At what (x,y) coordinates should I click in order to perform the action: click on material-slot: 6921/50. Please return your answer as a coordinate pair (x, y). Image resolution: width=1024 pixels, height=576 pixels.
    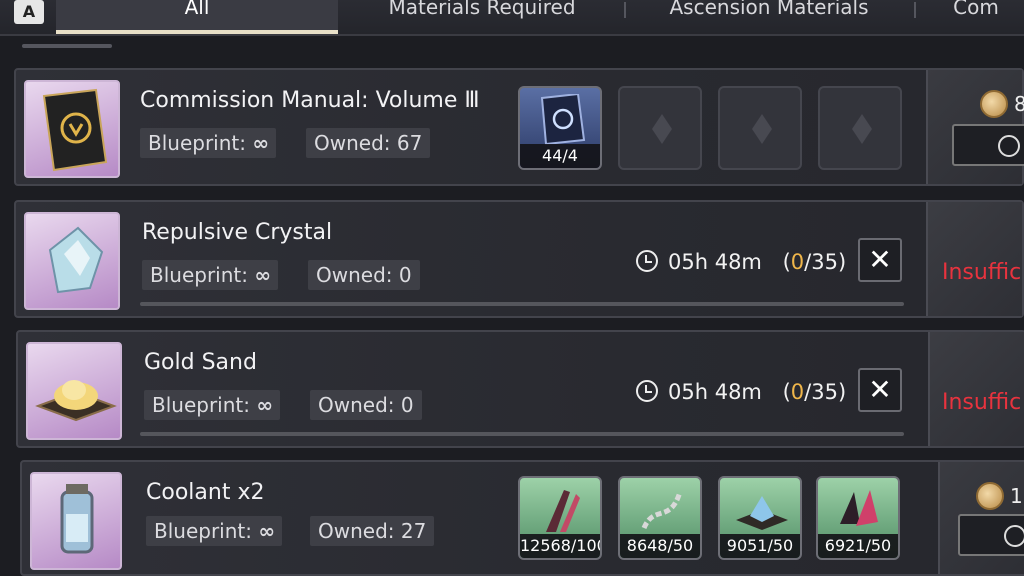
    Looking at the image, I should click on (858, 518).